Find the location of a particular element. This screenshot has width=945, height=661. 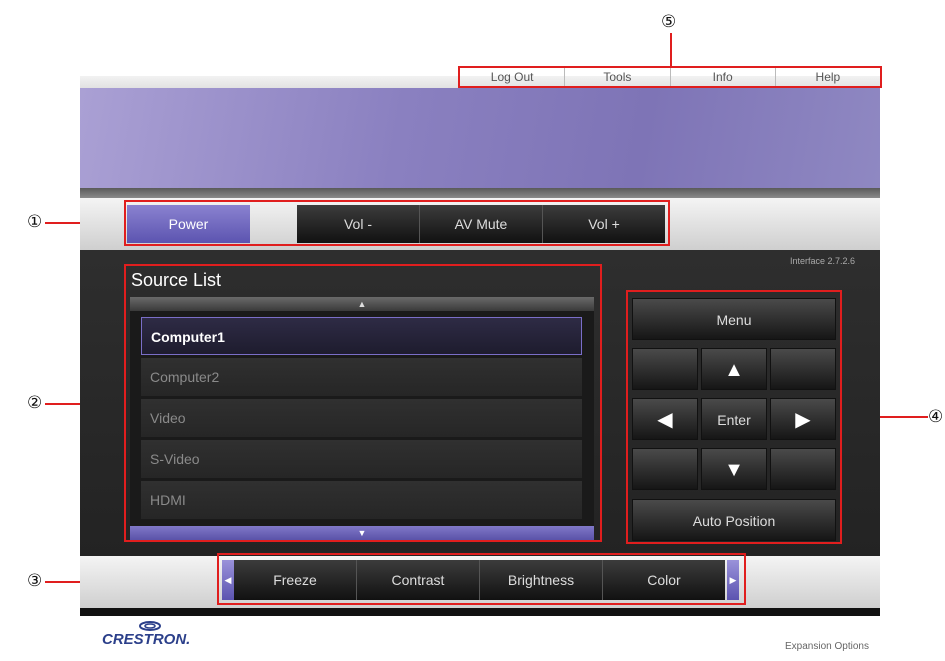

banner-divider is located at coordinates (480, 193).